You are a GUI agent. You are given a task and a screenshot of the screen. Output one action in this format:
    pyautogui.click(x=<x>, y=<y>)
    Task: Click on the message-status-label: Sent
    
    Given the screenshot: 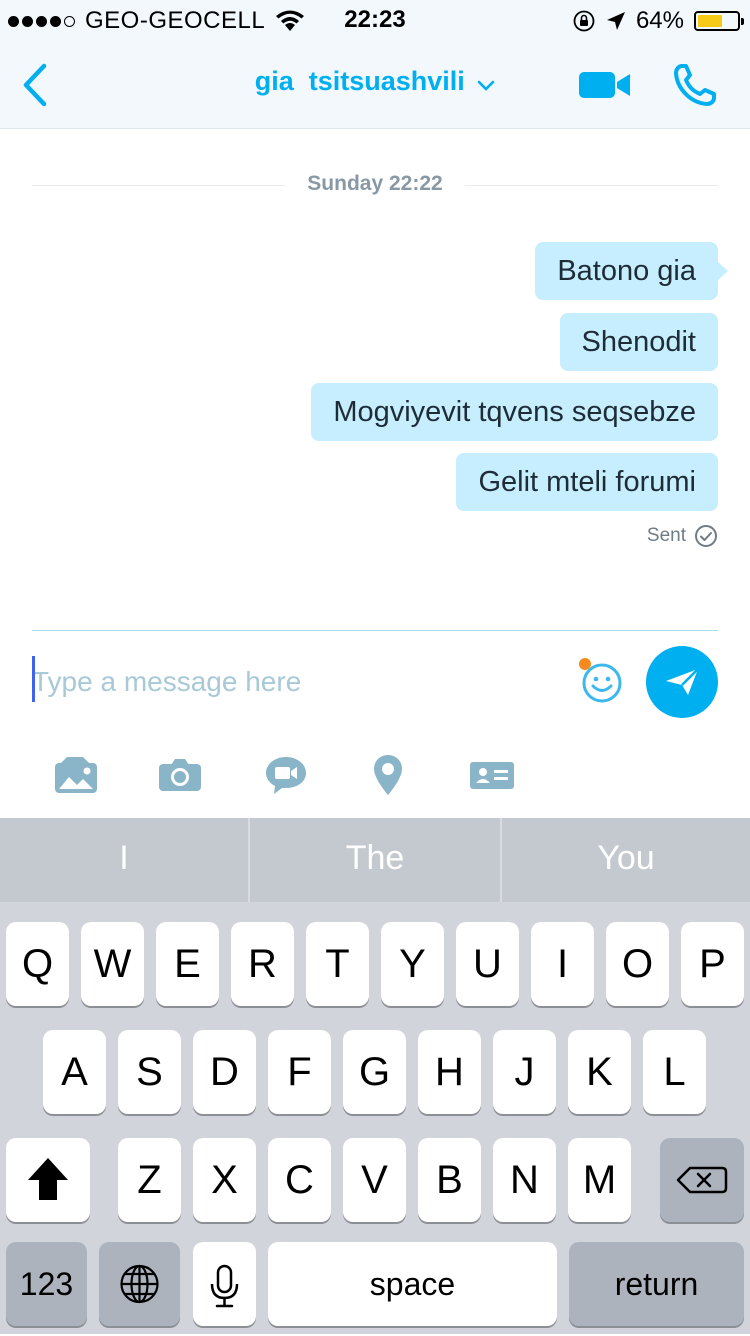 What is the action you would take?
    pyautogui.click(x=666, y=535)
    